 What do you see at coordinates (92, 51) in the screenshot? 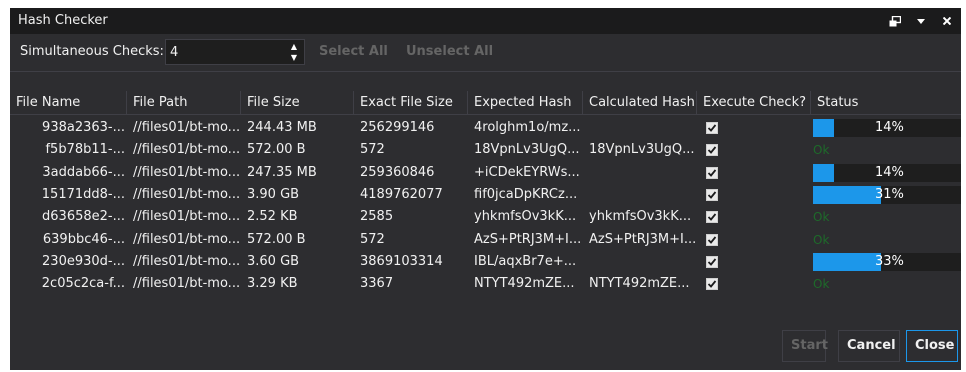
I see `simultaneous-checks-label: Simultaneous Checks:` at bounding box center [92, 51].